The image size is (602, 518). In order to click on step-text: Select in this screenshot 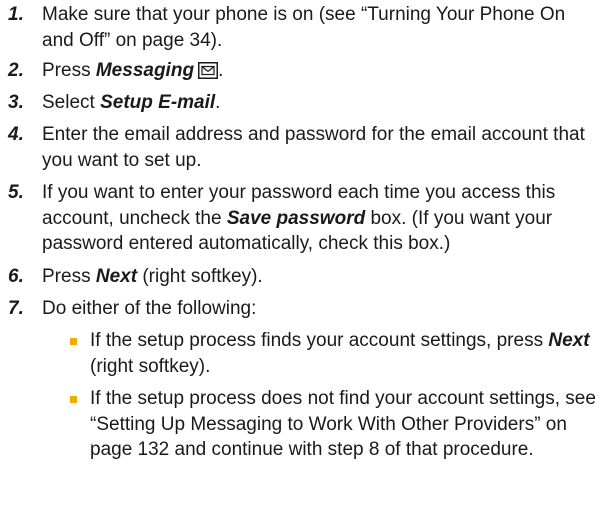, I will do `click(71, 102)`.